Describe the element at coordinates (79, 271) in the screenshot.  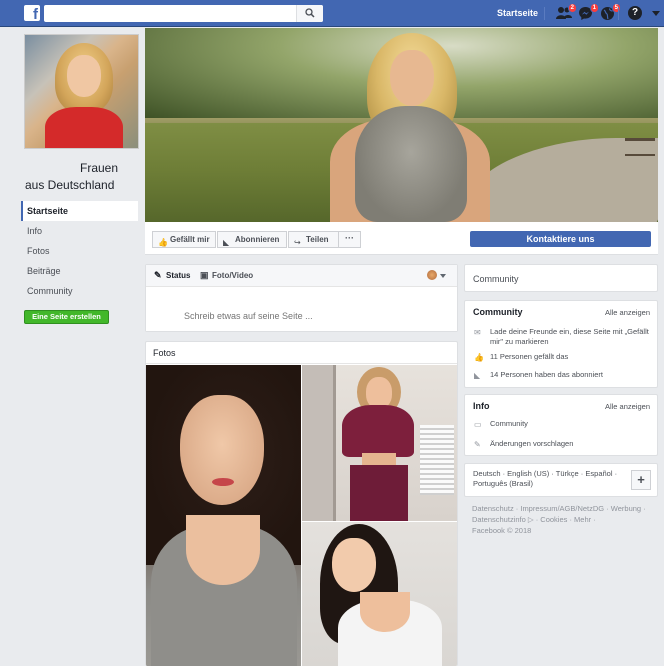
I see `nav-item-posts: Beiträge` at that location.